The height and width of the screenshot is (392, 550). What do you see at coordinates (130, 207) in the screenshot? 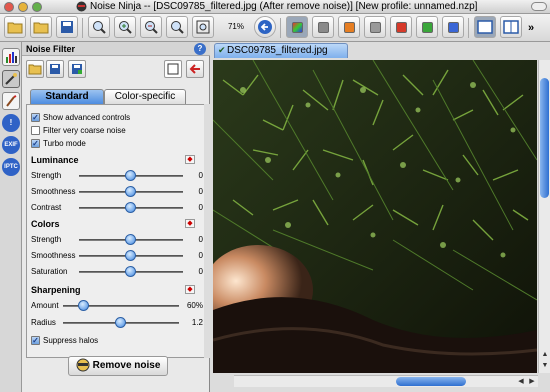
I see `luminance-contrast-slider` at bounding box center [130, 207].